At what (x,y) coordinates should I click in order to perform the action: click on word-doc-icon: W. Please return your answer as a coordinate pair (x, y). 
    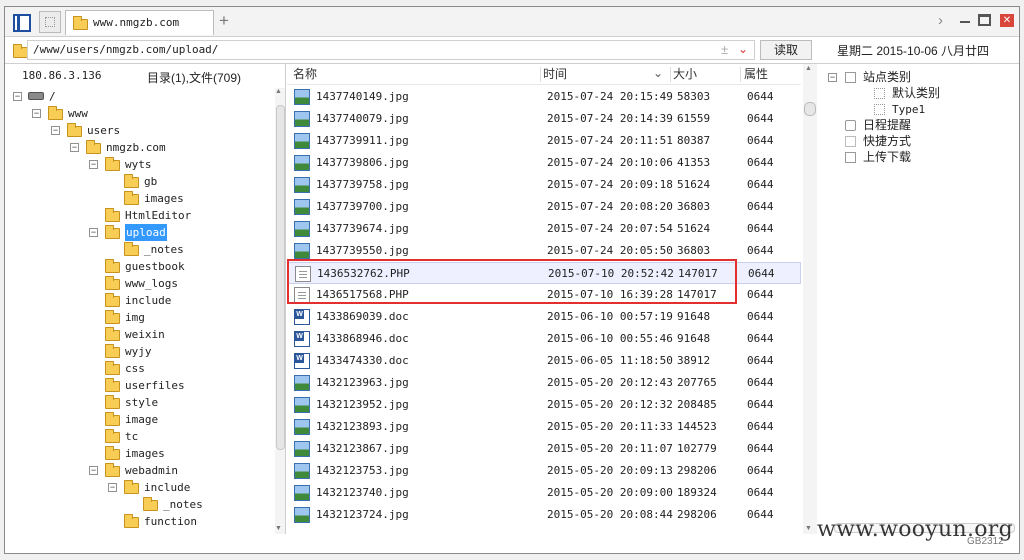
    Looking at the image, I should click on (302, 361).